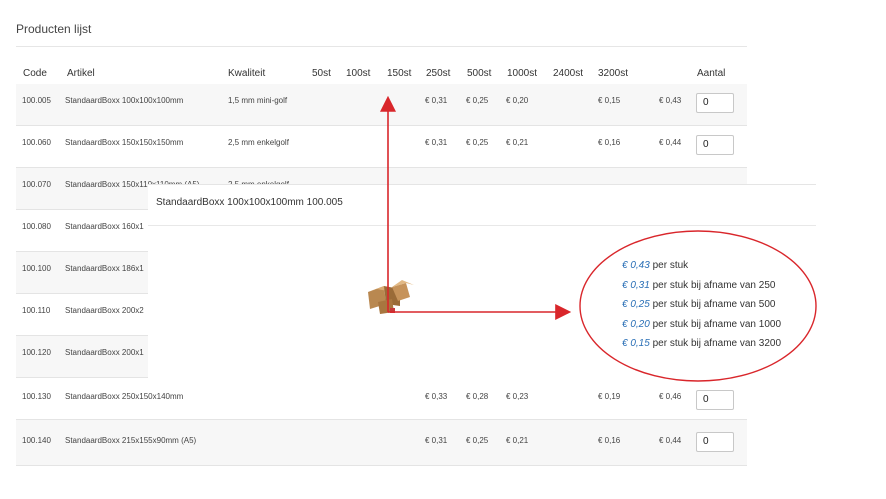  I want to click on price-text: per stuk bij afname van 250, so click(714, 285).